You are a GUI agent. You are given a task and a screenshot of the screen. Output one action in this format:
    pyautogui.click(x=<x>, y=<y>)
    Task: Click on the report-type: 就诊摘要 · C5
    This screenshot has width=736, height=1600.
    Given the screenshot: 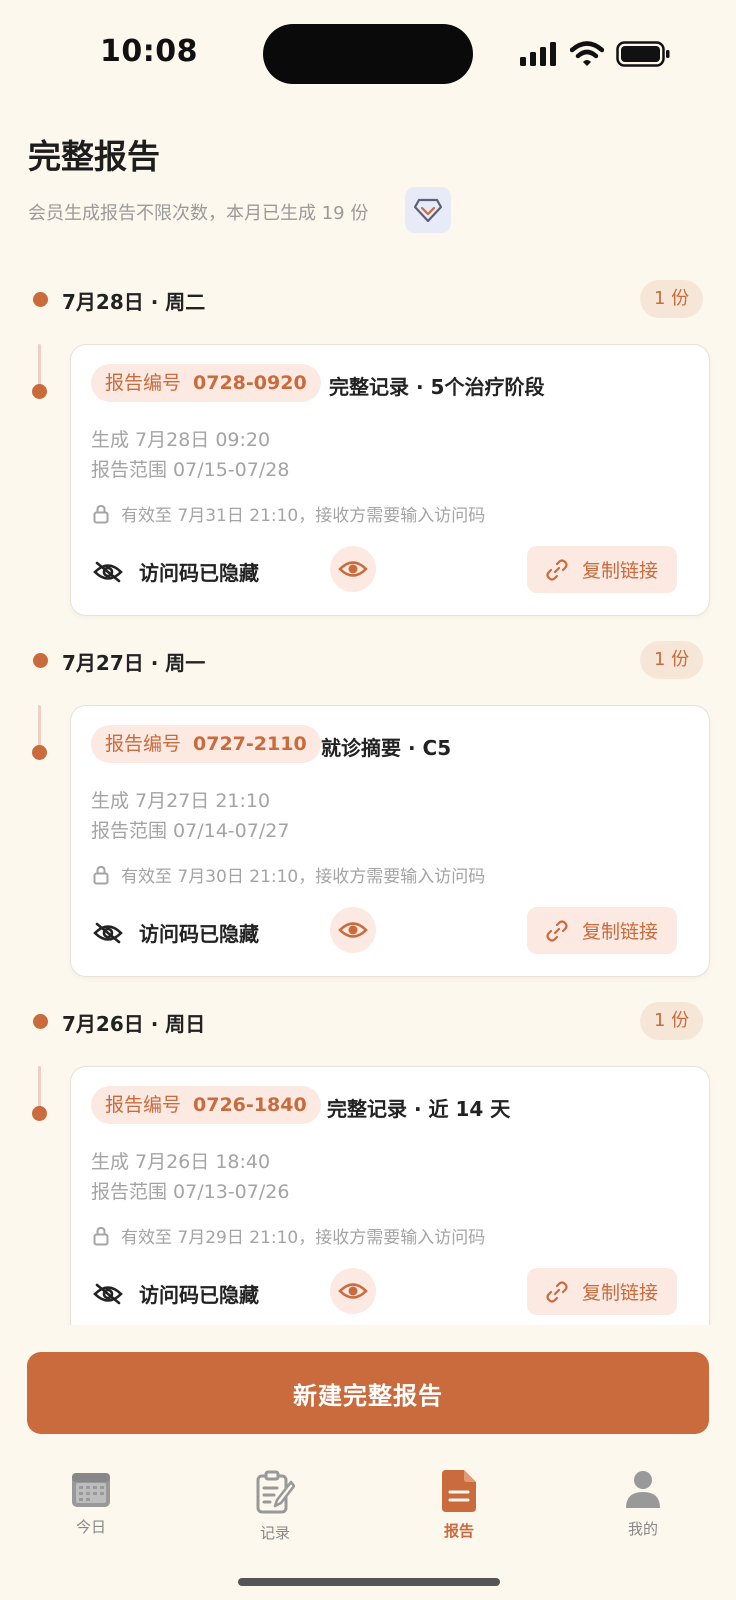 What is the action you would take?
    pyautogui.click(x=386, y=748)
    